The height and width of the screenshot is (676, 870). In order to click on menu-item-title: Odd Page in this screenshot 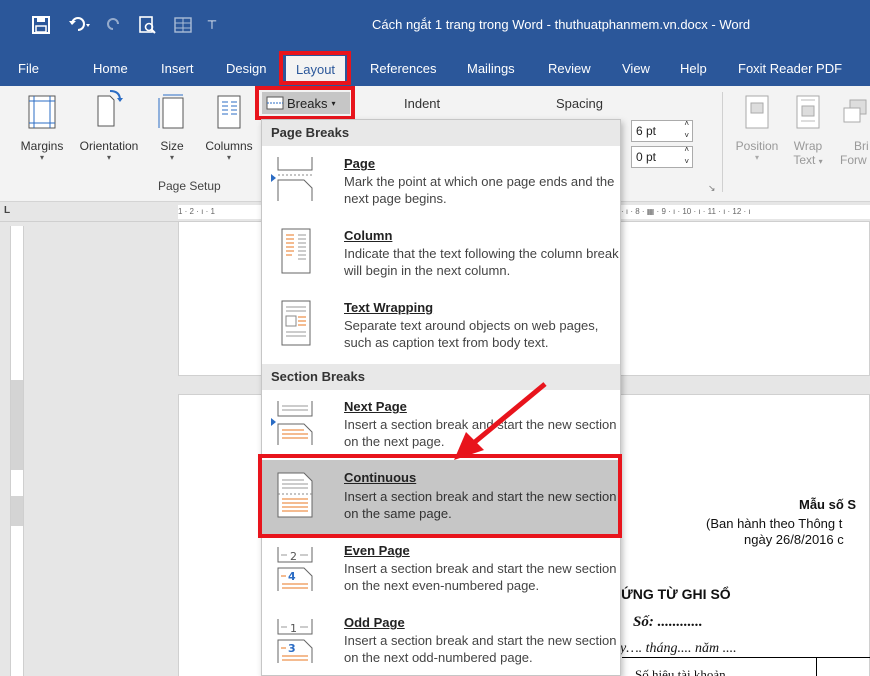, I will do `click(374, 622)`.